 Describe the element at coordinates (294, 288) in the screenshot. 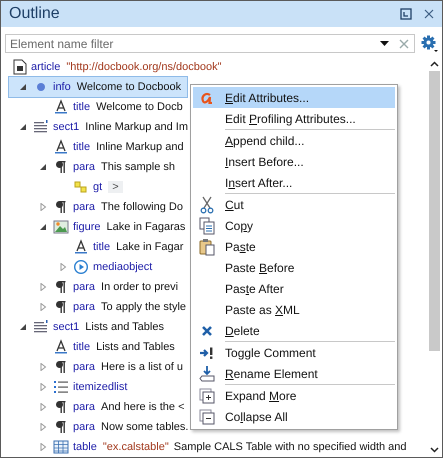

I see `menu-item: Paste After` at that location.